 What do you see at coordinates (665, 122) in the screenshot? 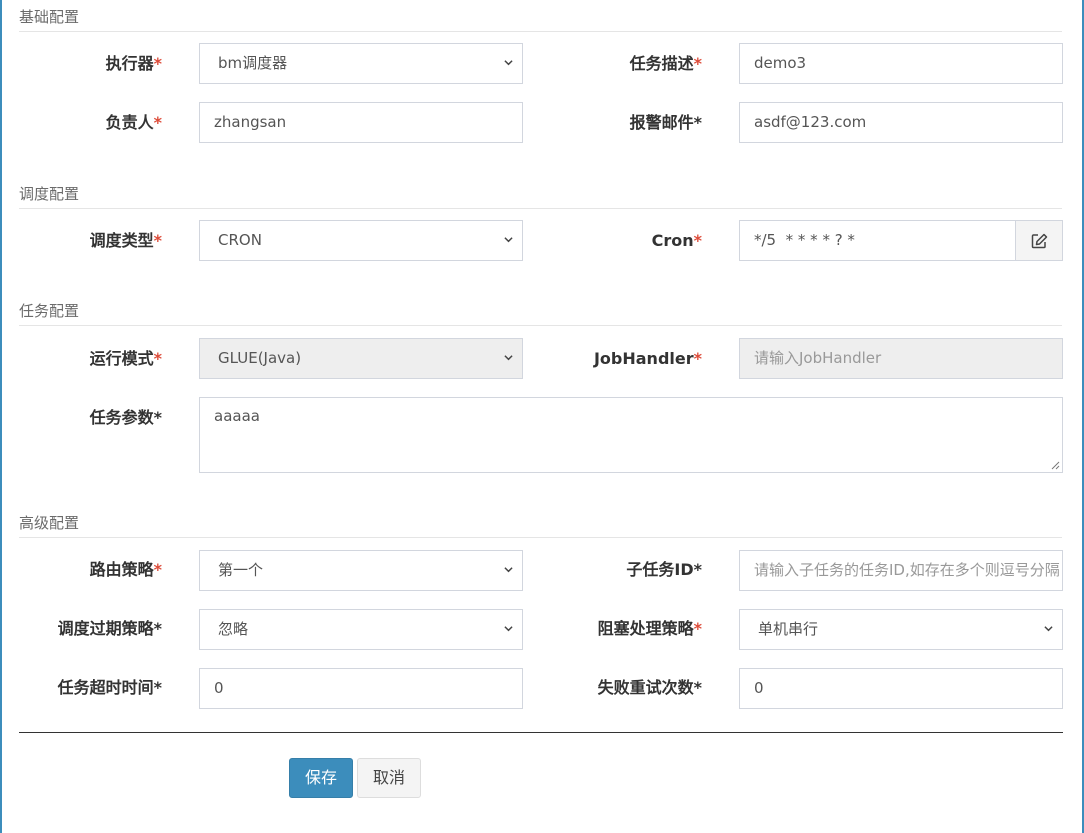
I see `alarm-email-label: 报警邮件*` at bounding box center [665, 122].